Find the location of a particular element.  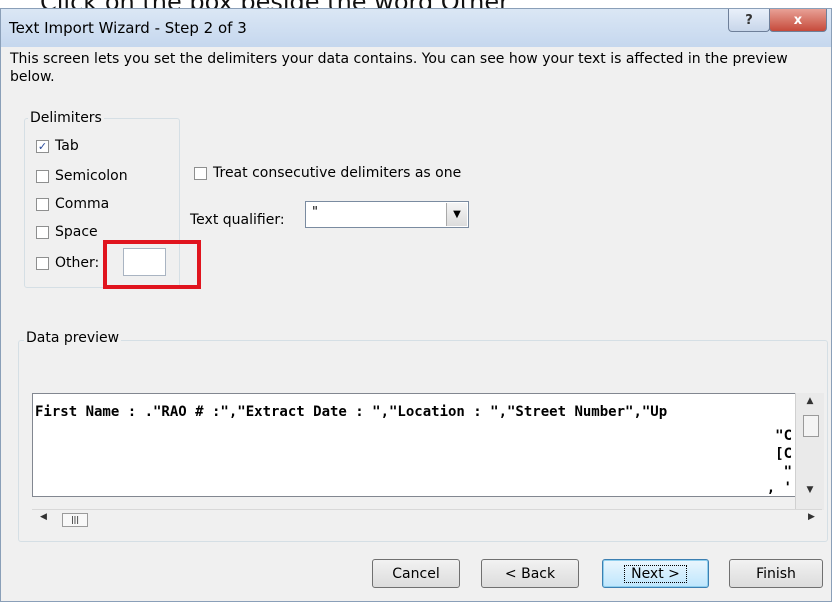

close-button: x is located at coordinates (798, 20).